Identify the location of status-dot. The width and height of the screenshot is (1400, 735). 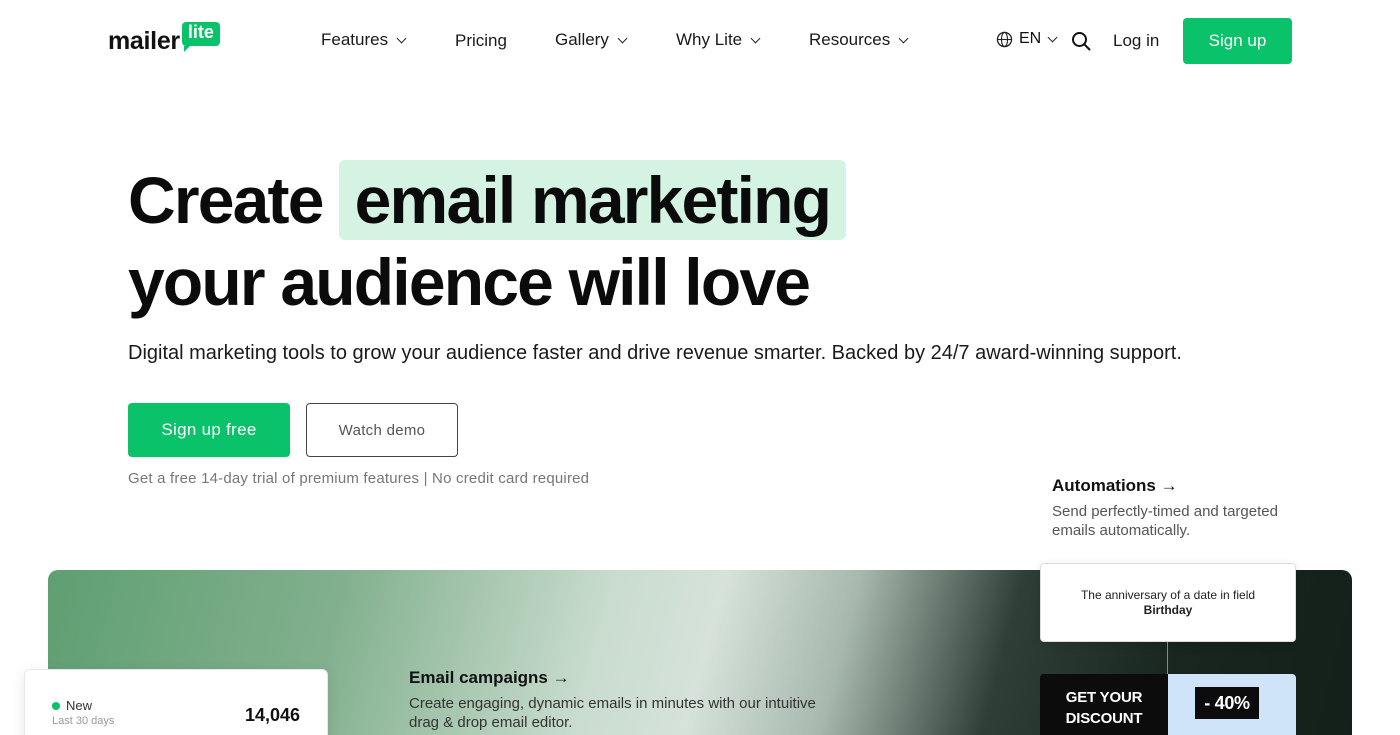
(56, 706).